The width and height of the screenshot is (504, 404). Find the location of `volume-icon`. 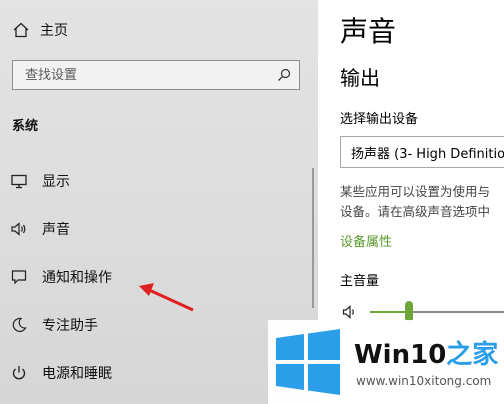

volume-icon is located at coordinates (350, 312).